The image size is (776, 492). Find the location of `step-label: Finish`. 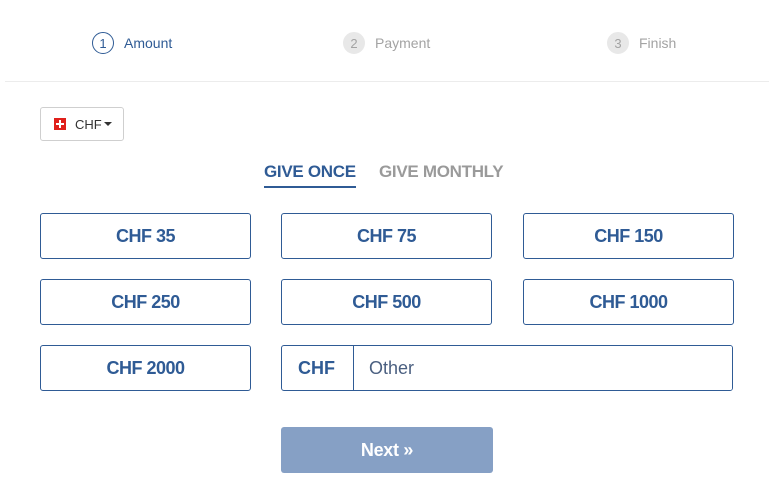

step-label: Finish is located at coordinates (658, 43).